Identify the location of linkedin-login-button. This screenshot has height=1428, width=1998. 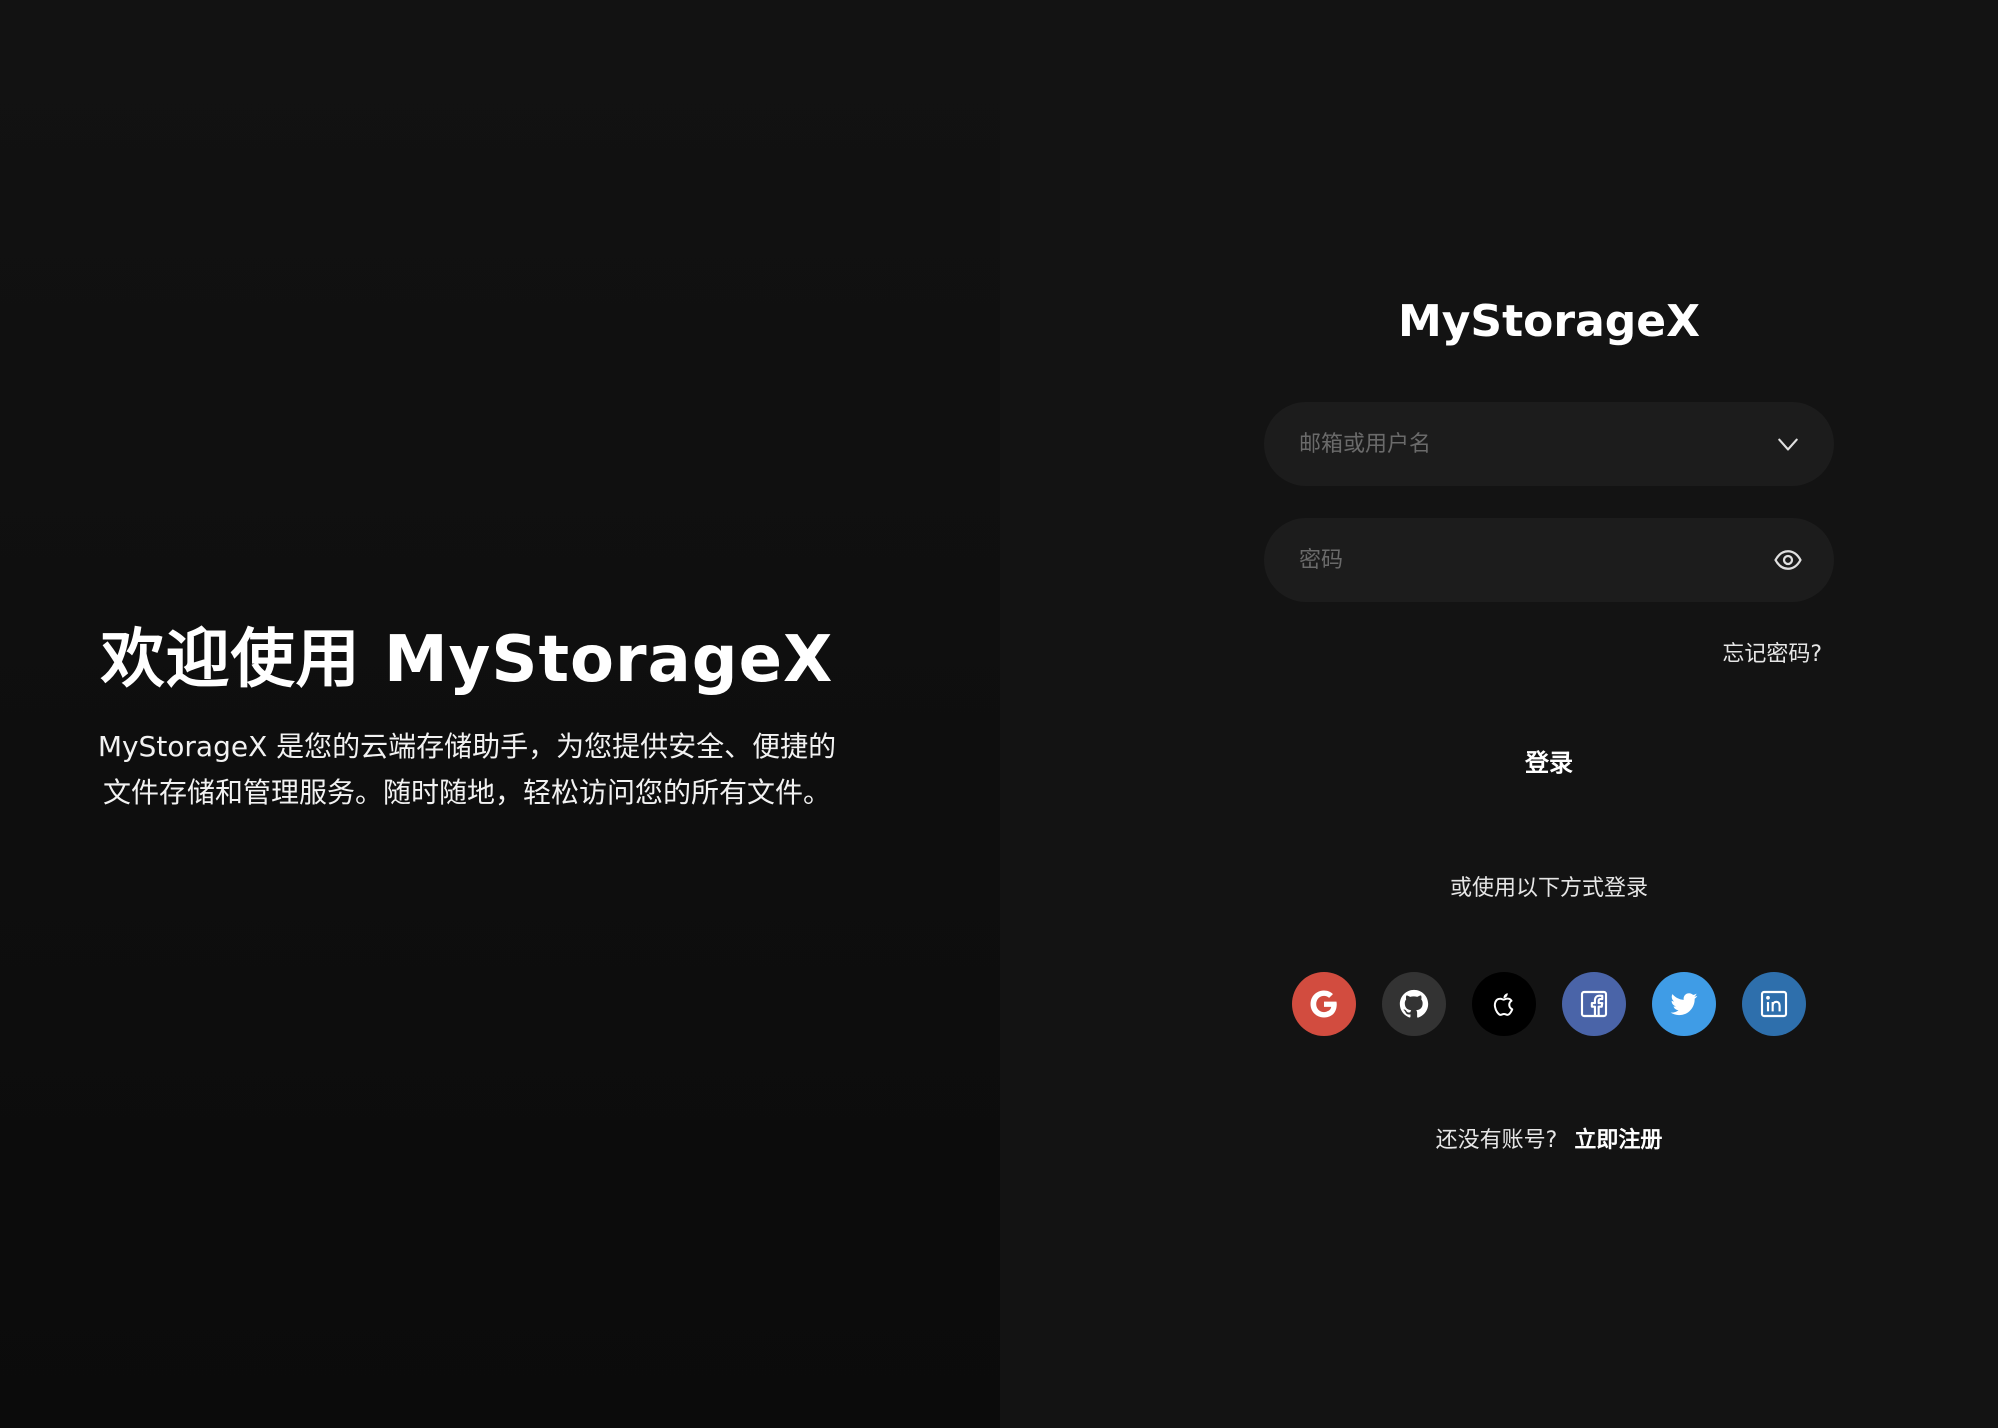
(1774, 1004).